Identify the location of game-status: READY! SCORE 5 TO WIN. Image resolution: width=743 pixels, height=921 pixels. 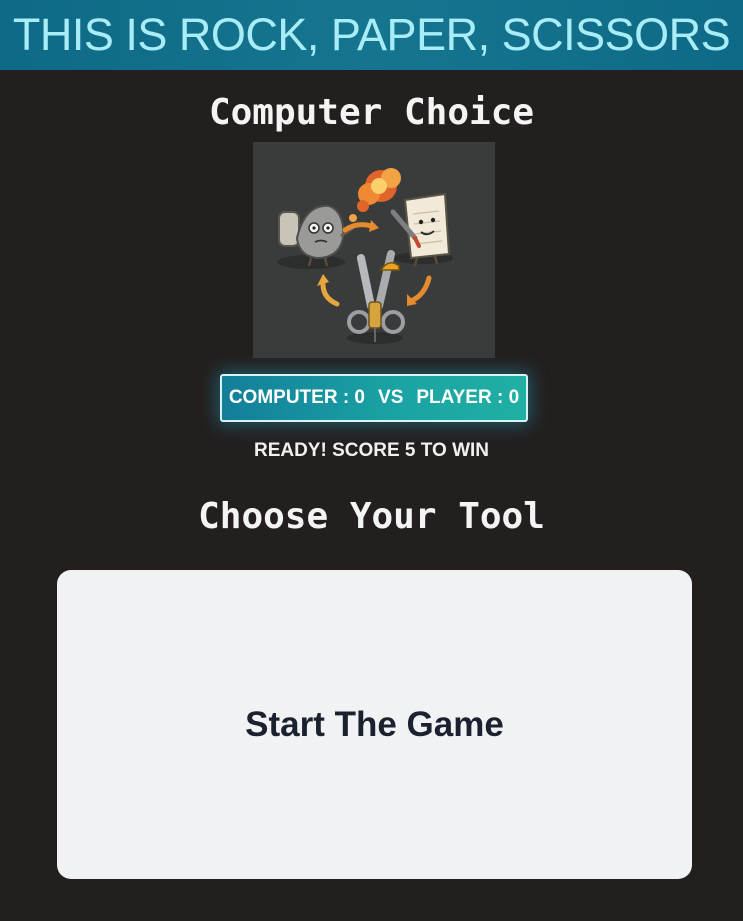
(371, 450).